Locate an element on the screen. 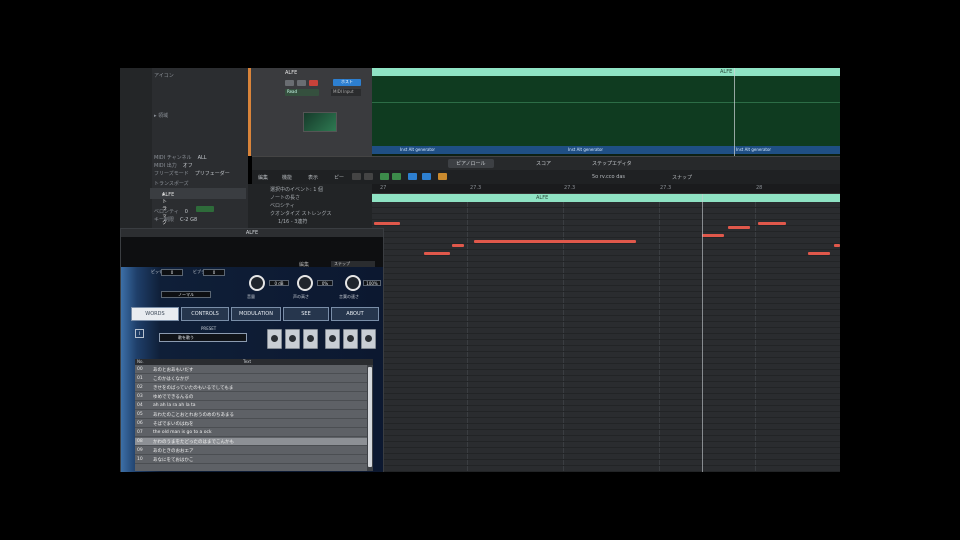 This screenshot has width=960, height=540. list-item: 01 このかはくなかが is located at coordinates (251, 379).